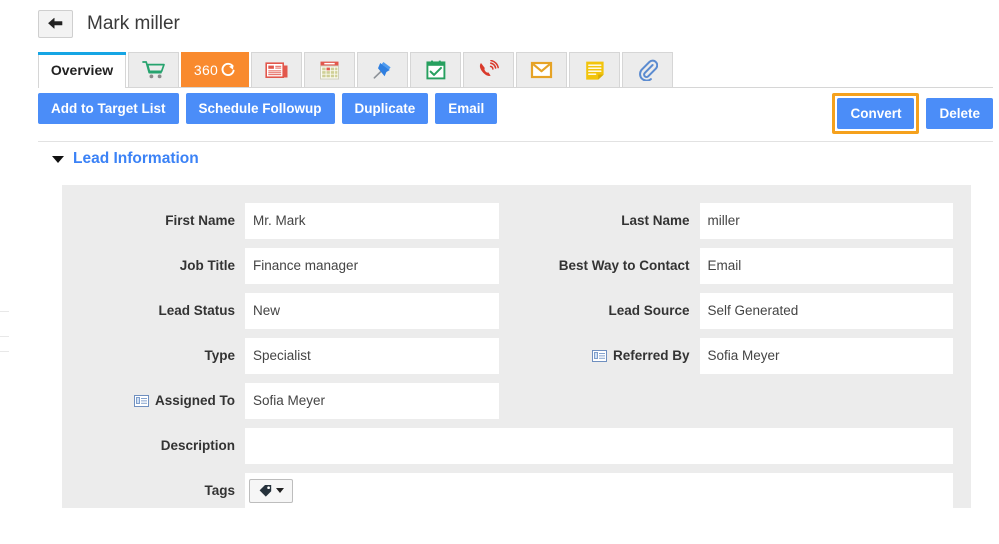 The width and height of the screenshot is (999, 544). I want to click on field-assigned-to: Assigned To Sofia Meyer, so click(289, 400).